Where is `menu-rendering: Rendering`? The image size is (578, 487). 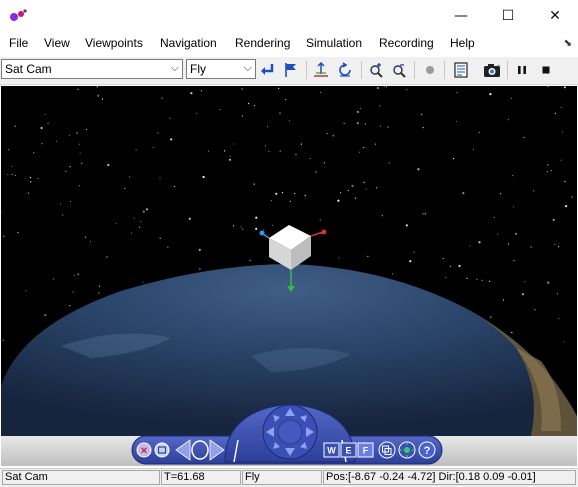 menu-rendering: Rendering is located at coordinates (262, 43).